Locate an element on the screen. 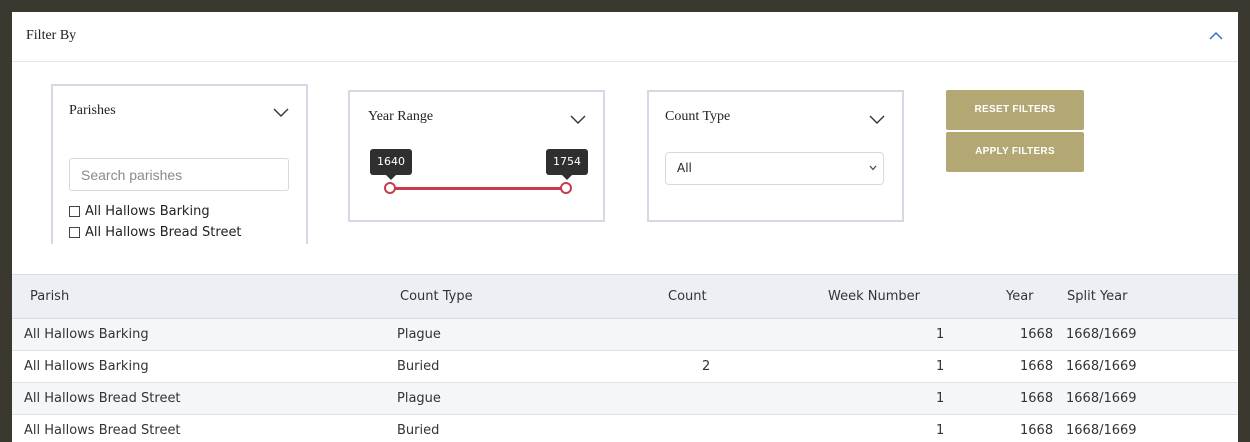 The width and height of the screenshot is (1250, 442). parish-option: All Hallows Bread Street is located at coordinates (155, 232).